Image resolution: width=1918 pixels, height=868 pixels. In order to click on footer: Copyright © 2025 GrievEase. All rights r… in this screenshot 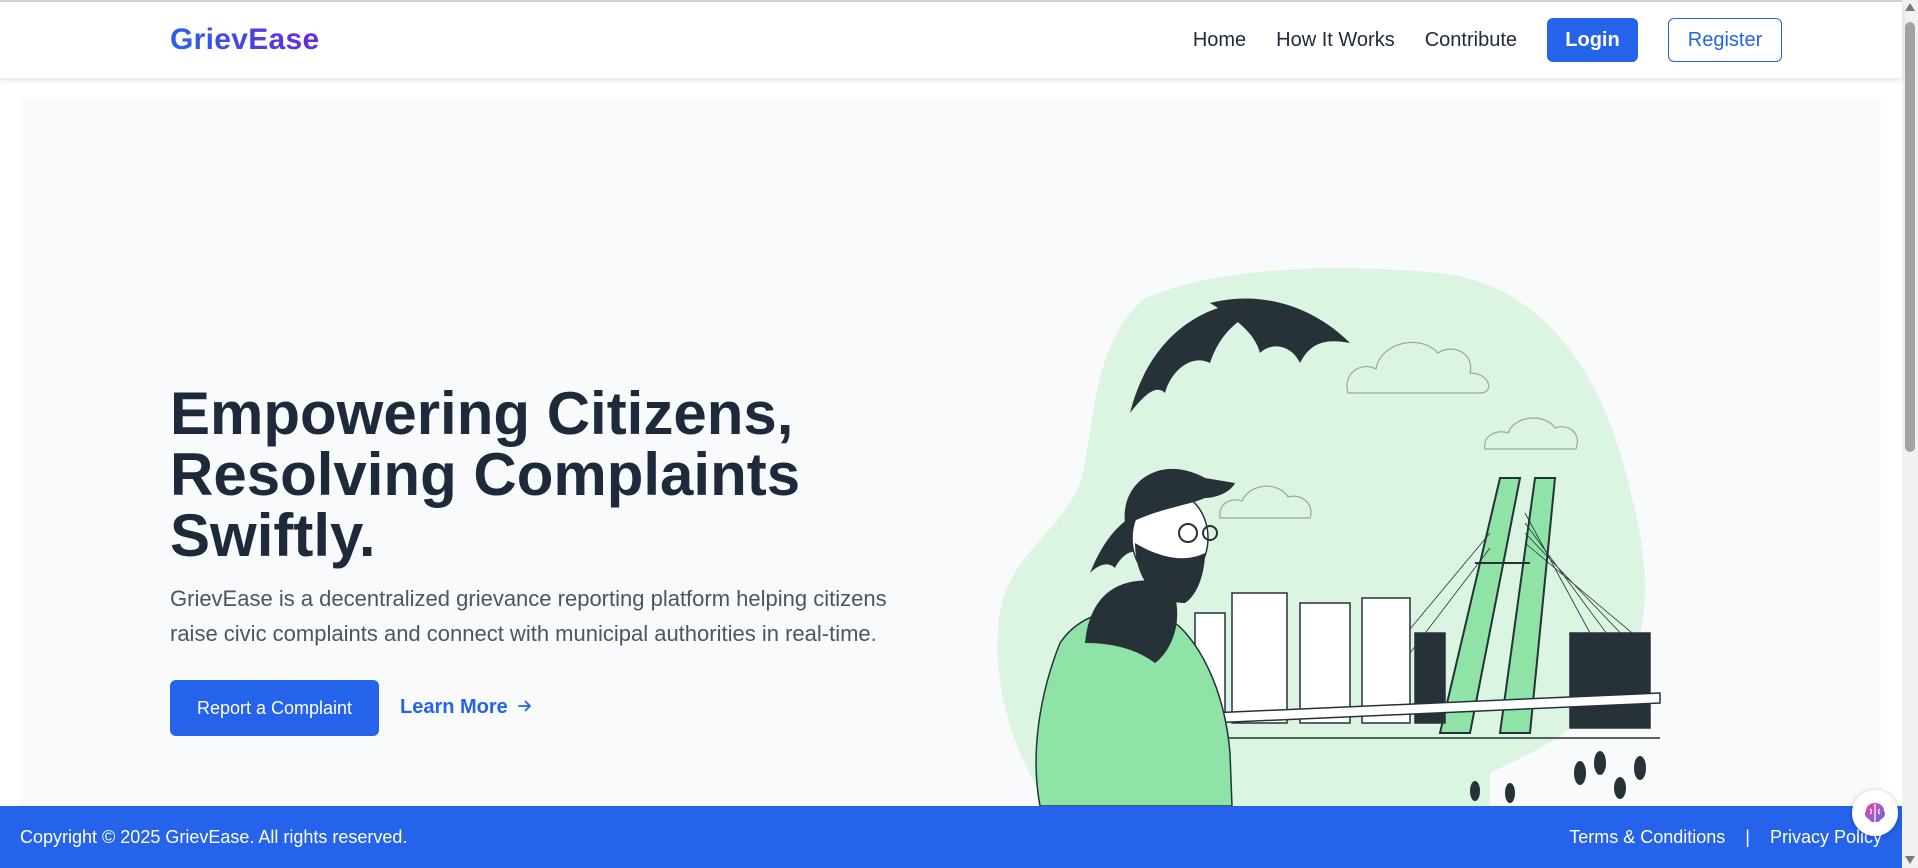, I will do `click(951, 837)`.